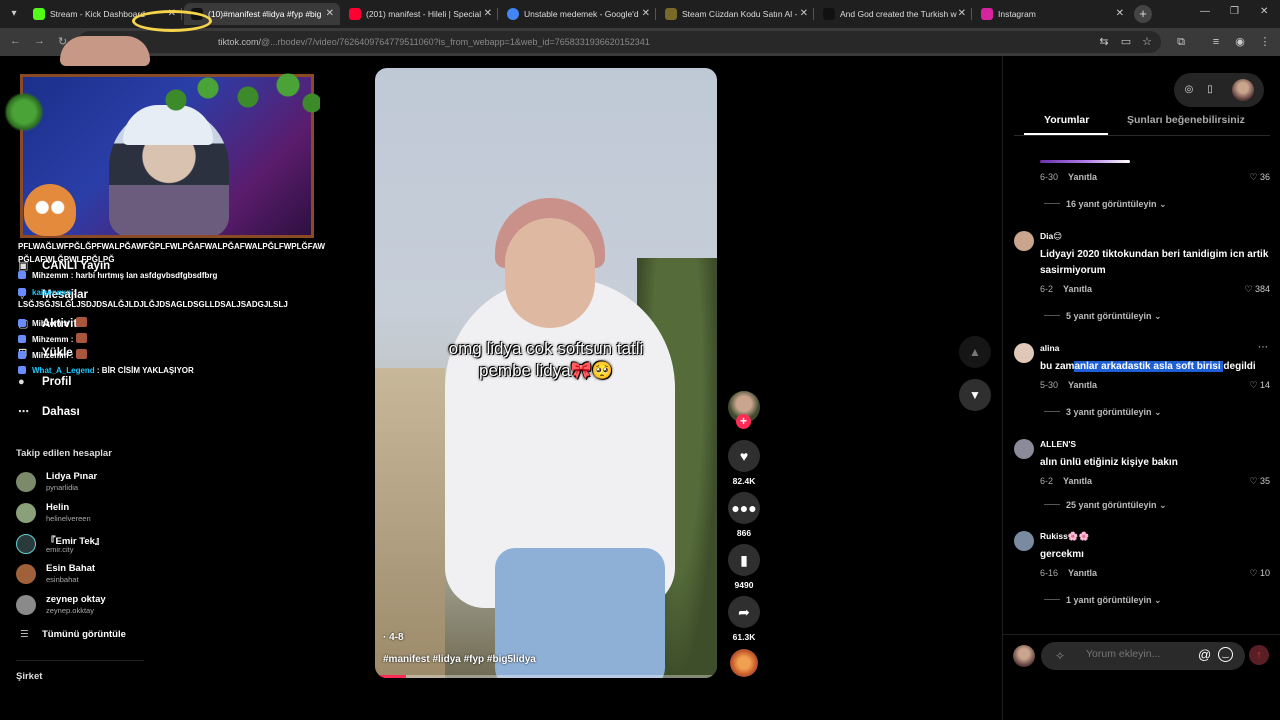 This screenshot has width=1280, height=720. What do you see at coordinates (81, 606) in the screenshot?
I see `followed-account: zeynep oktay zeynep.okktay` at bounding box center [81, 606].